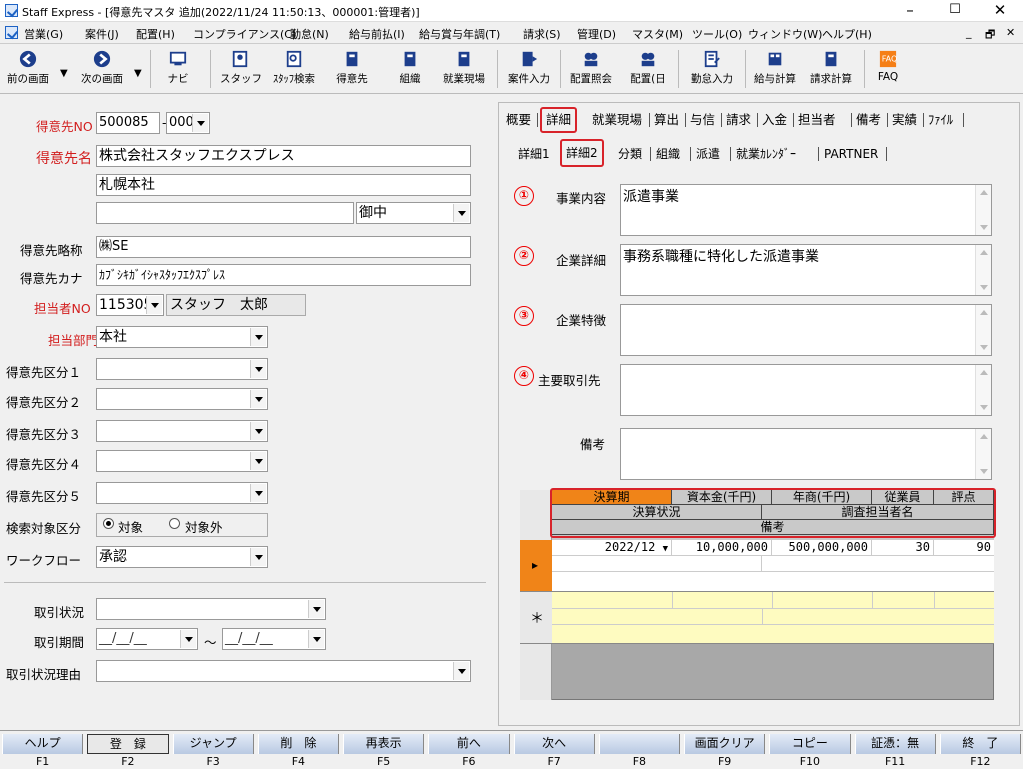 The height and width of the screenshot is (769, 1023). What do you see at coordinates (612, 548) in the screenshot?
I see `cell-period: 2022/12 ▼` at bounding box center [612, 548].